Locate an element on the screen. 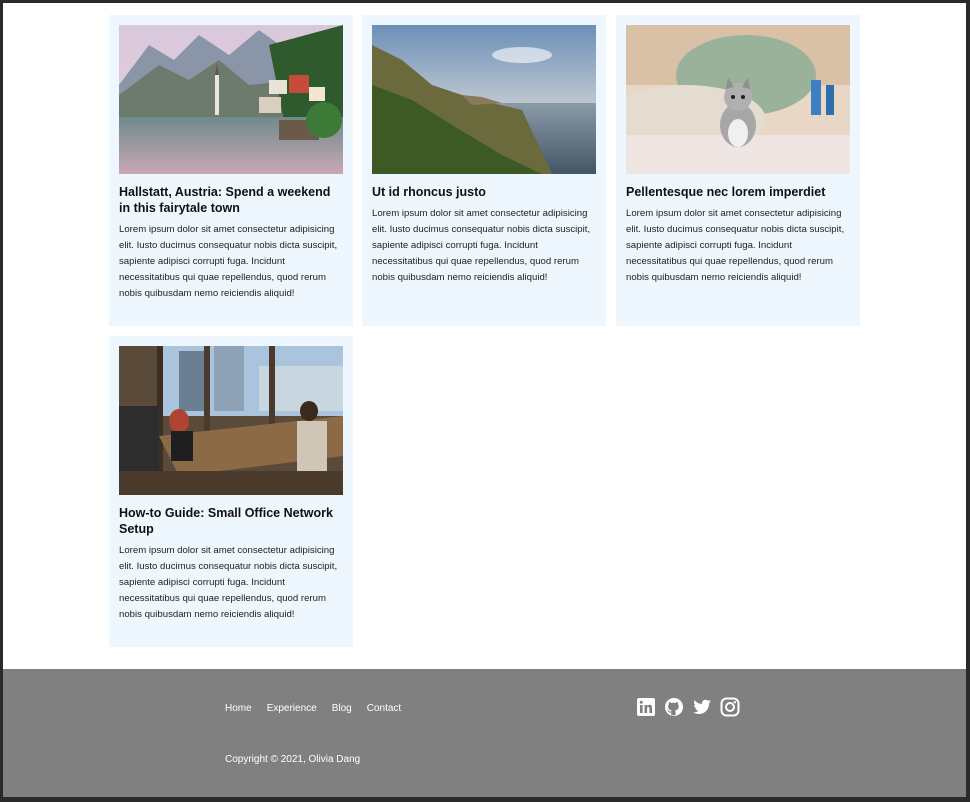  post-title: Ut id rhoncus justo is located at coordinates (484, 192).